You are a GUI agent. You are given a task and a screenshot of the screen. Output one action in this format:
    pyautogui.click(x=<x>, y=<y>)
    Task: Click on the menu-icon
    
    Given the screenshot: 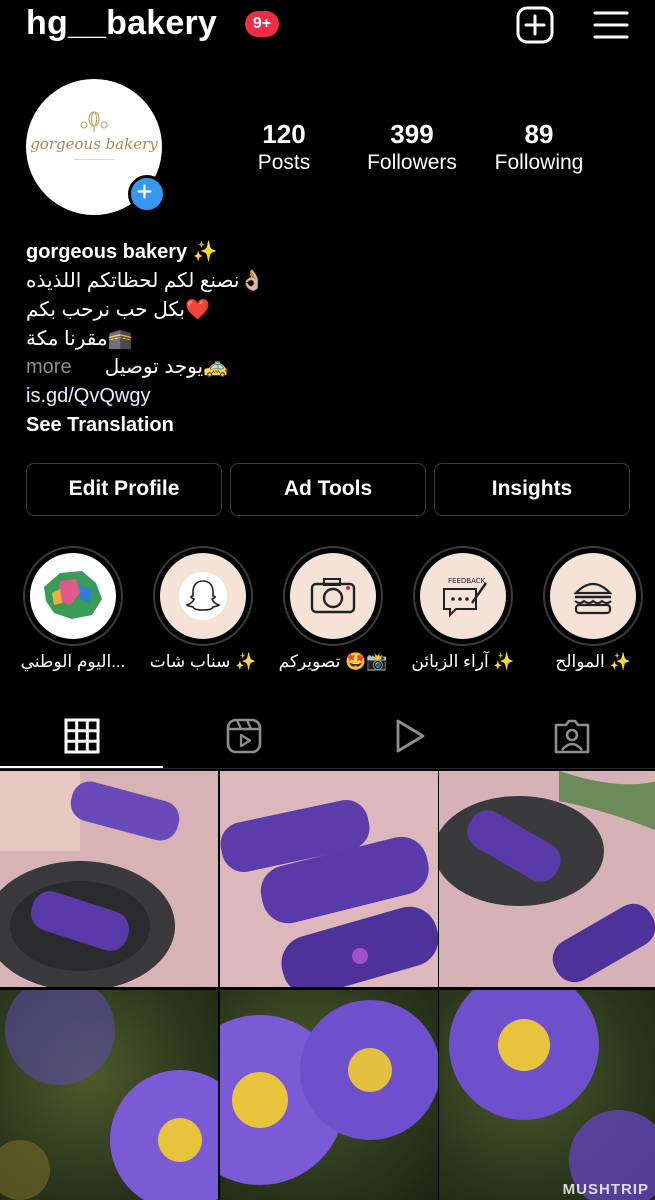 What is the action you would take?
    pyautogui.click(x=611, y=25)
    